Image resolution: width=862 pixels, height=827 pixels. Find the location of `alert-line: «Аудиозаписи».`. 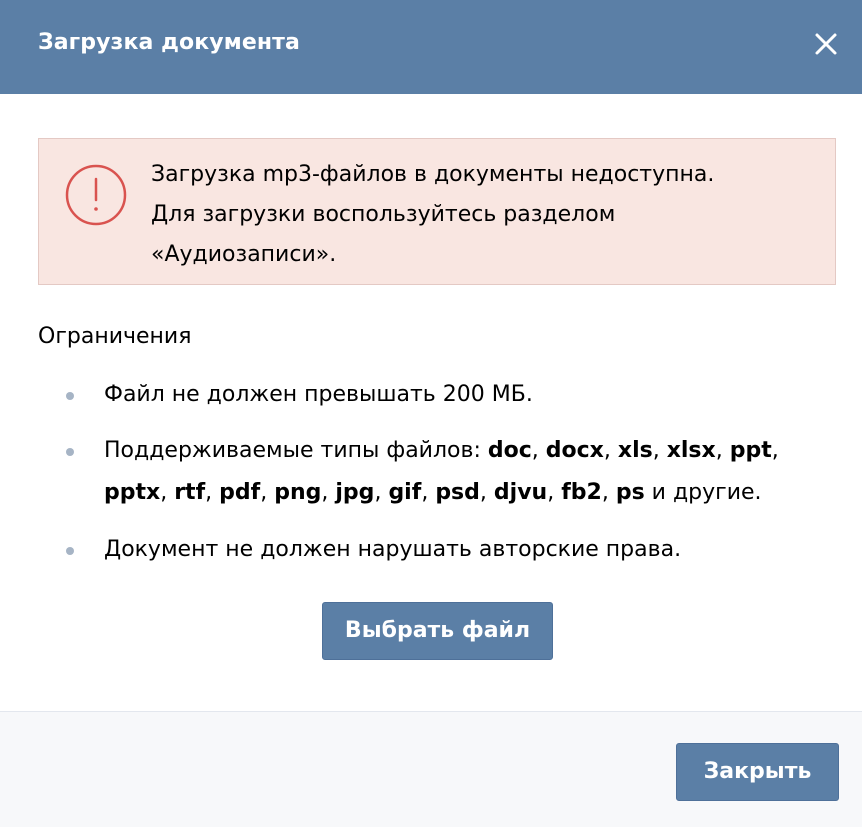

alert-line: «Аудиозаписи». is located at coordinates (244, 254).